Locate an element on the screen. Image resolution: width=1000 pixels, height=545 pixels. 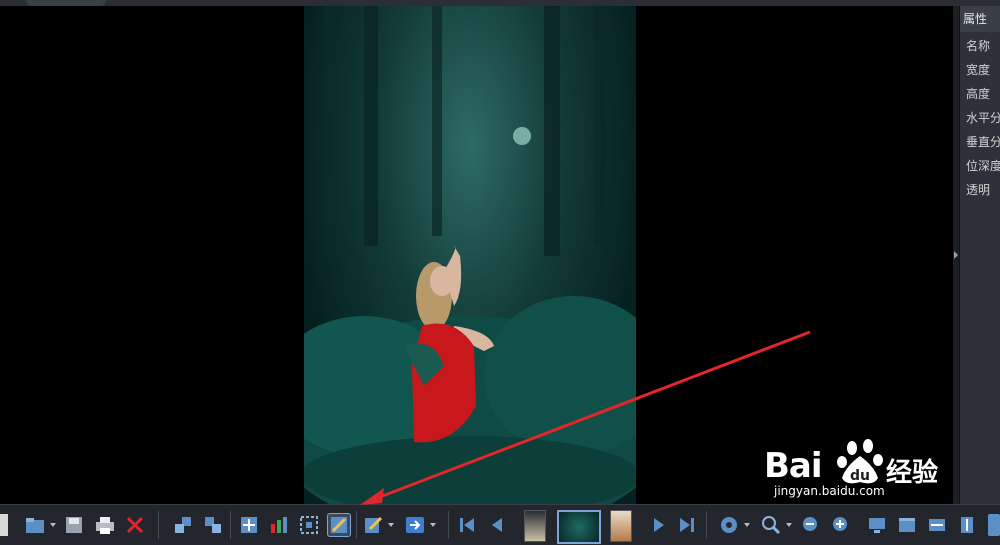
back-icon is located at coordinates (4, 525).